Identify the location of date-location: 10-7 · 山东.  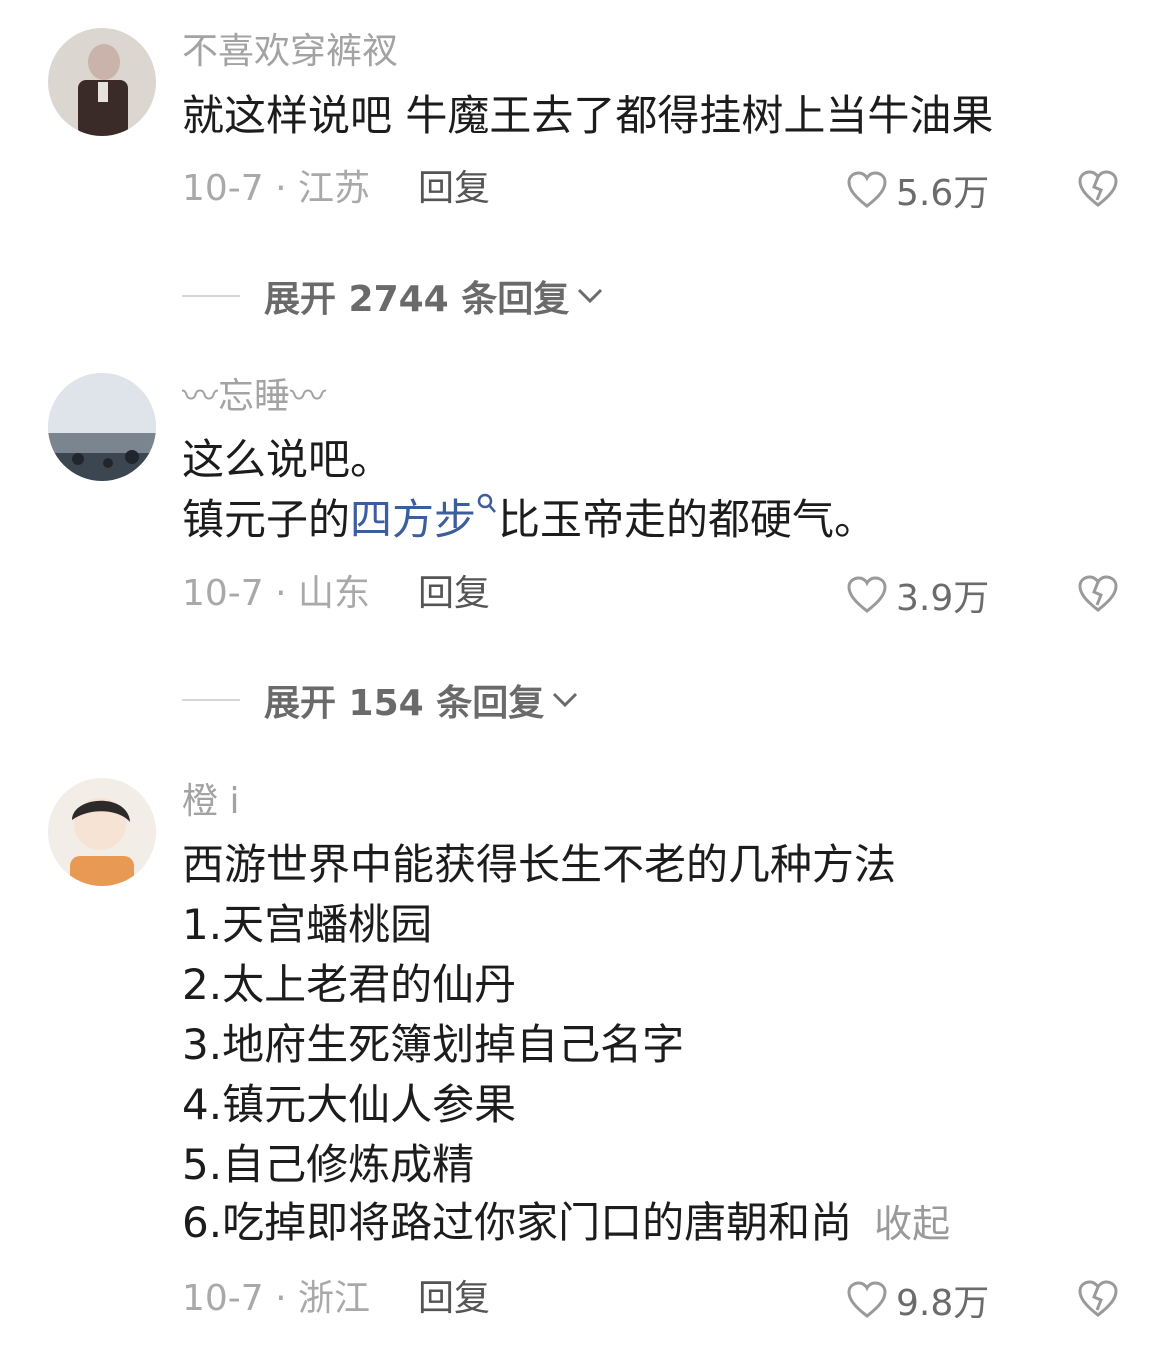
(276, 593).